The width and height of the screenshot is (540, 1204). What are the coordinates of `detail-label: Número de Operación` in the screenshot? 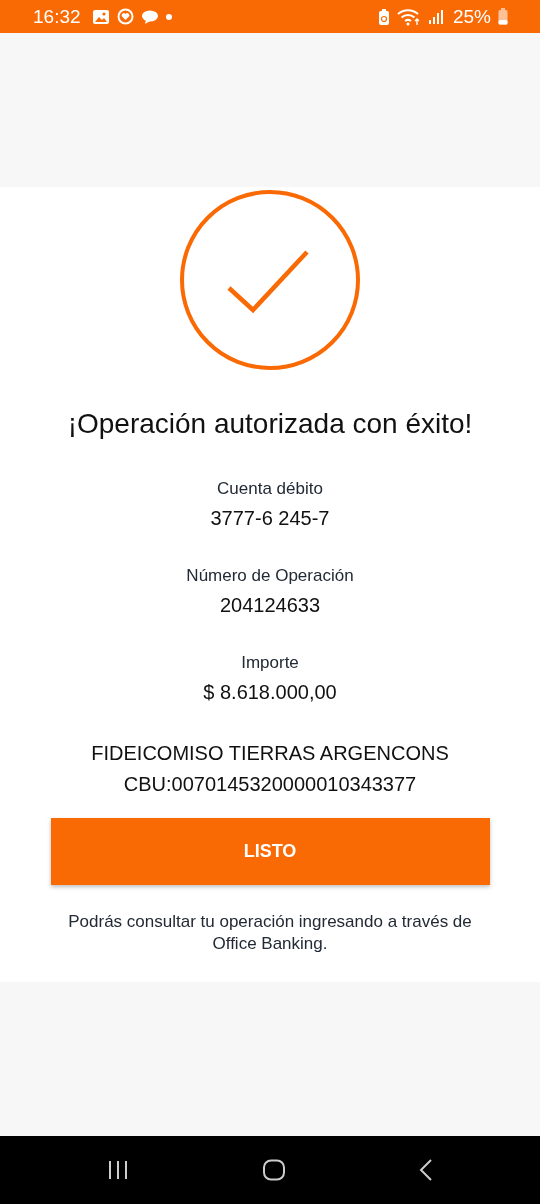 It's located at (270, 575).